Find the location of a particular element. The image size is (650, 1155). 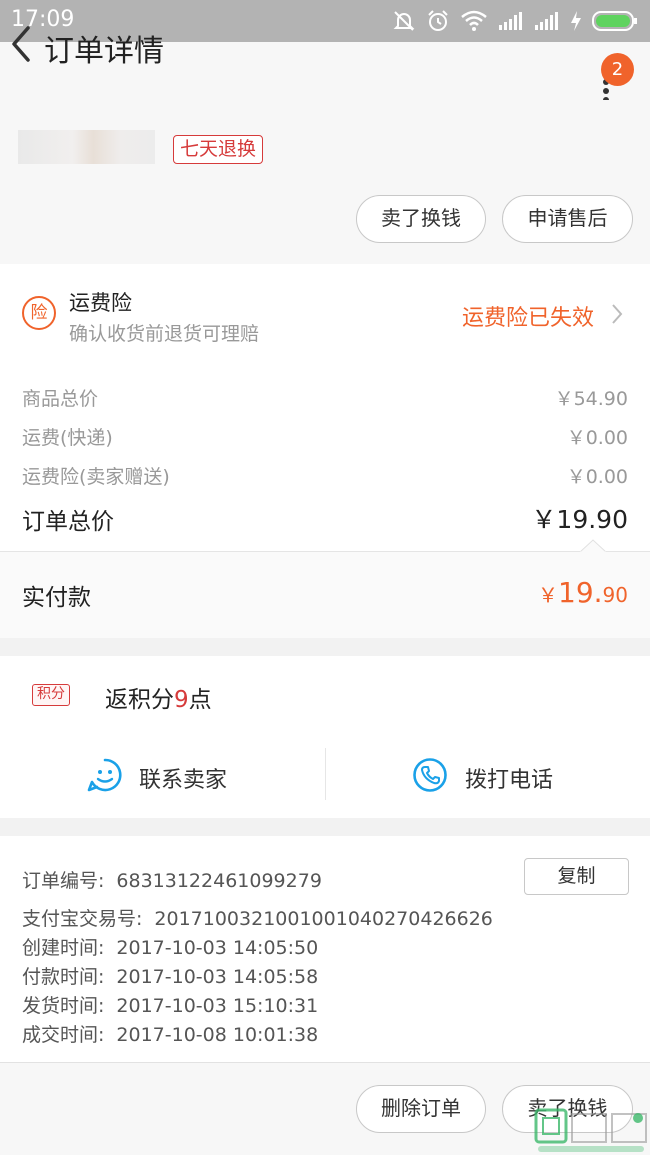

points-text: 返积分9点 is located at coordinates (158, 697).